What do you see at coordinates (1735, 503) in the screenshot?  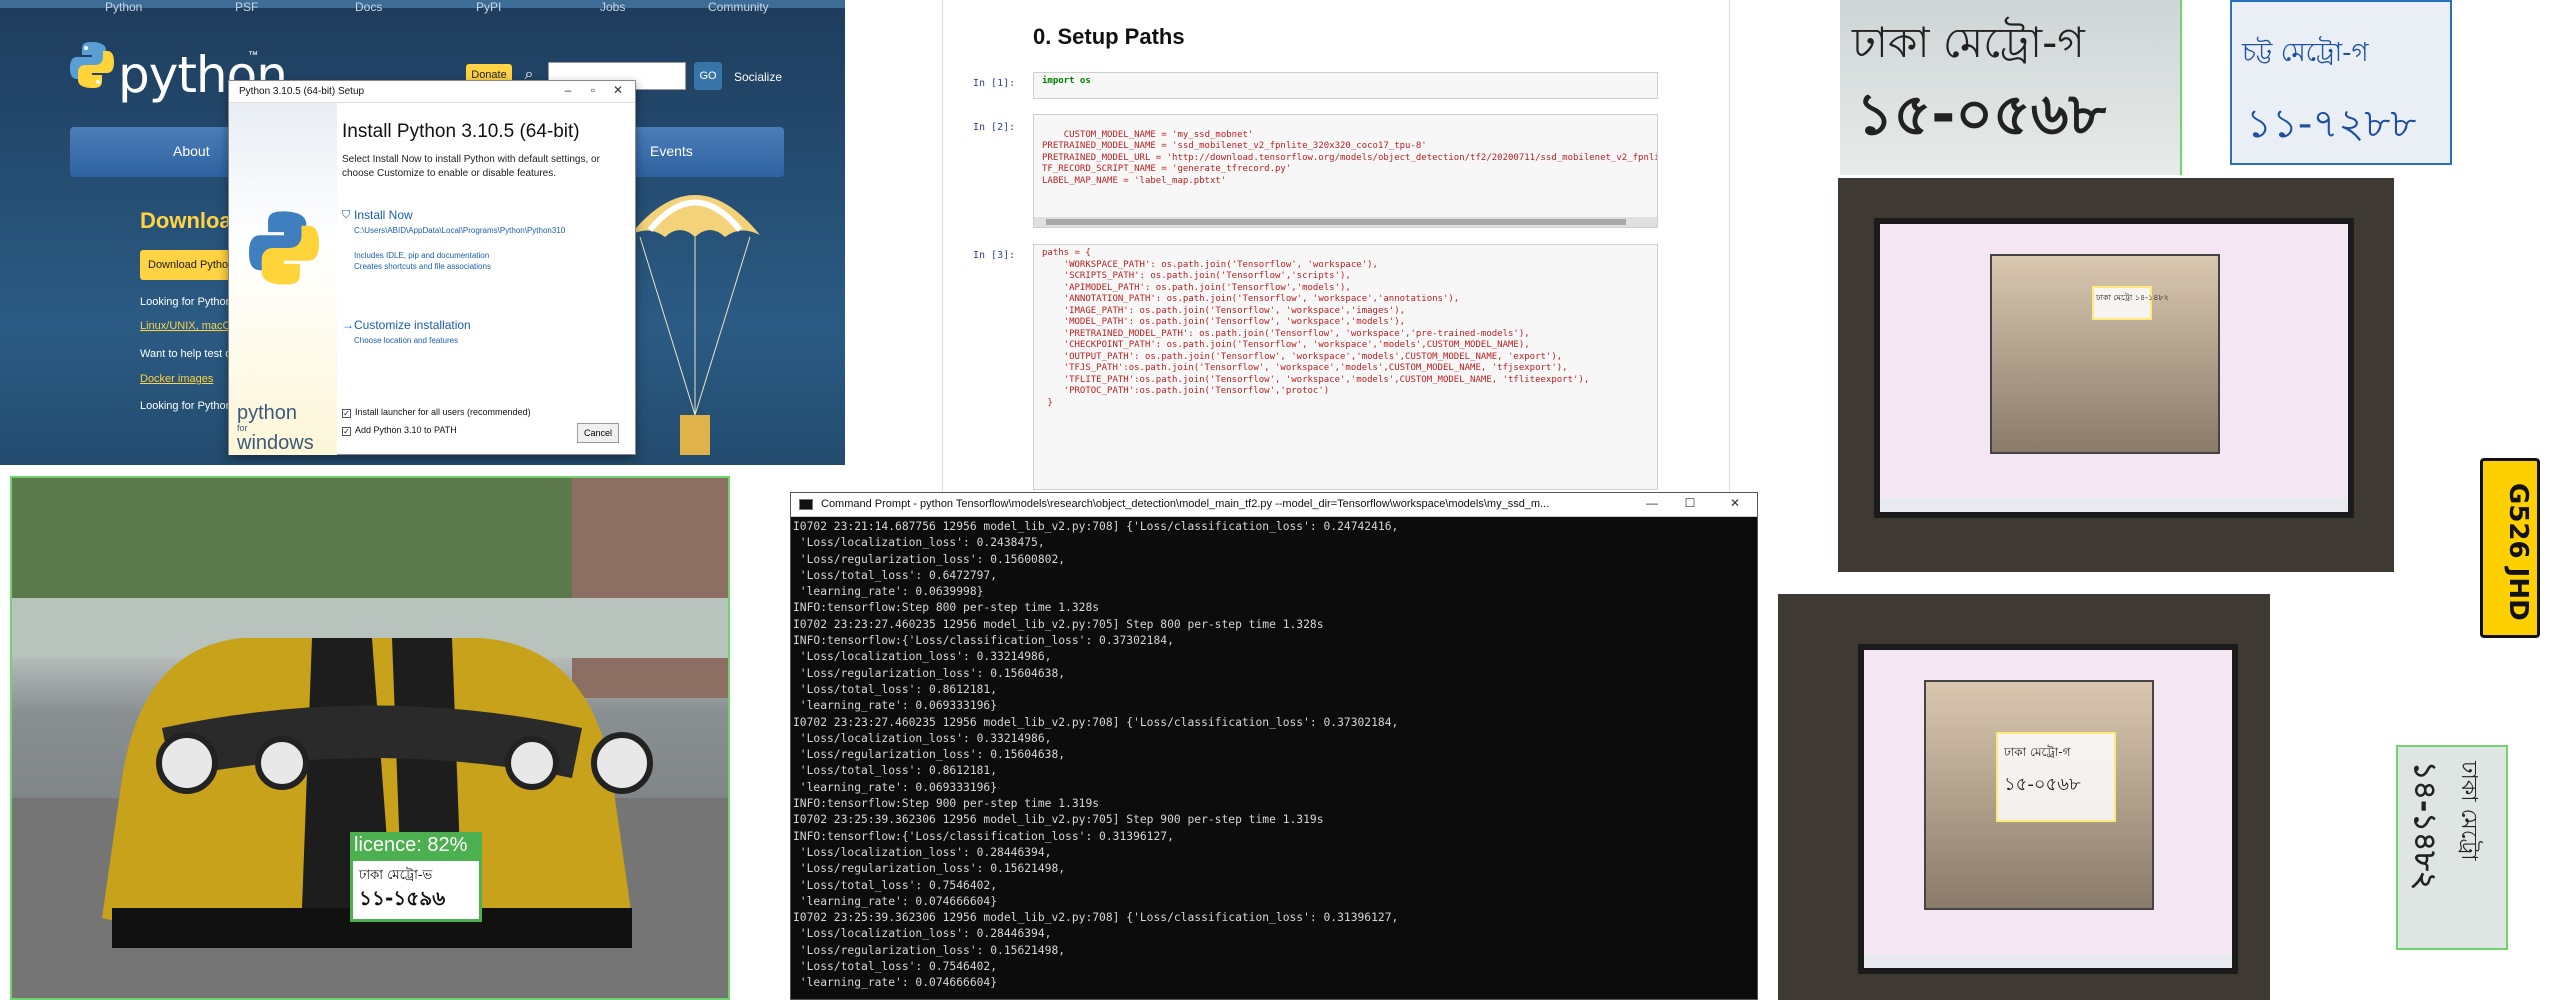 I see `close-button: ✕` at bounding box center [1735, 503].